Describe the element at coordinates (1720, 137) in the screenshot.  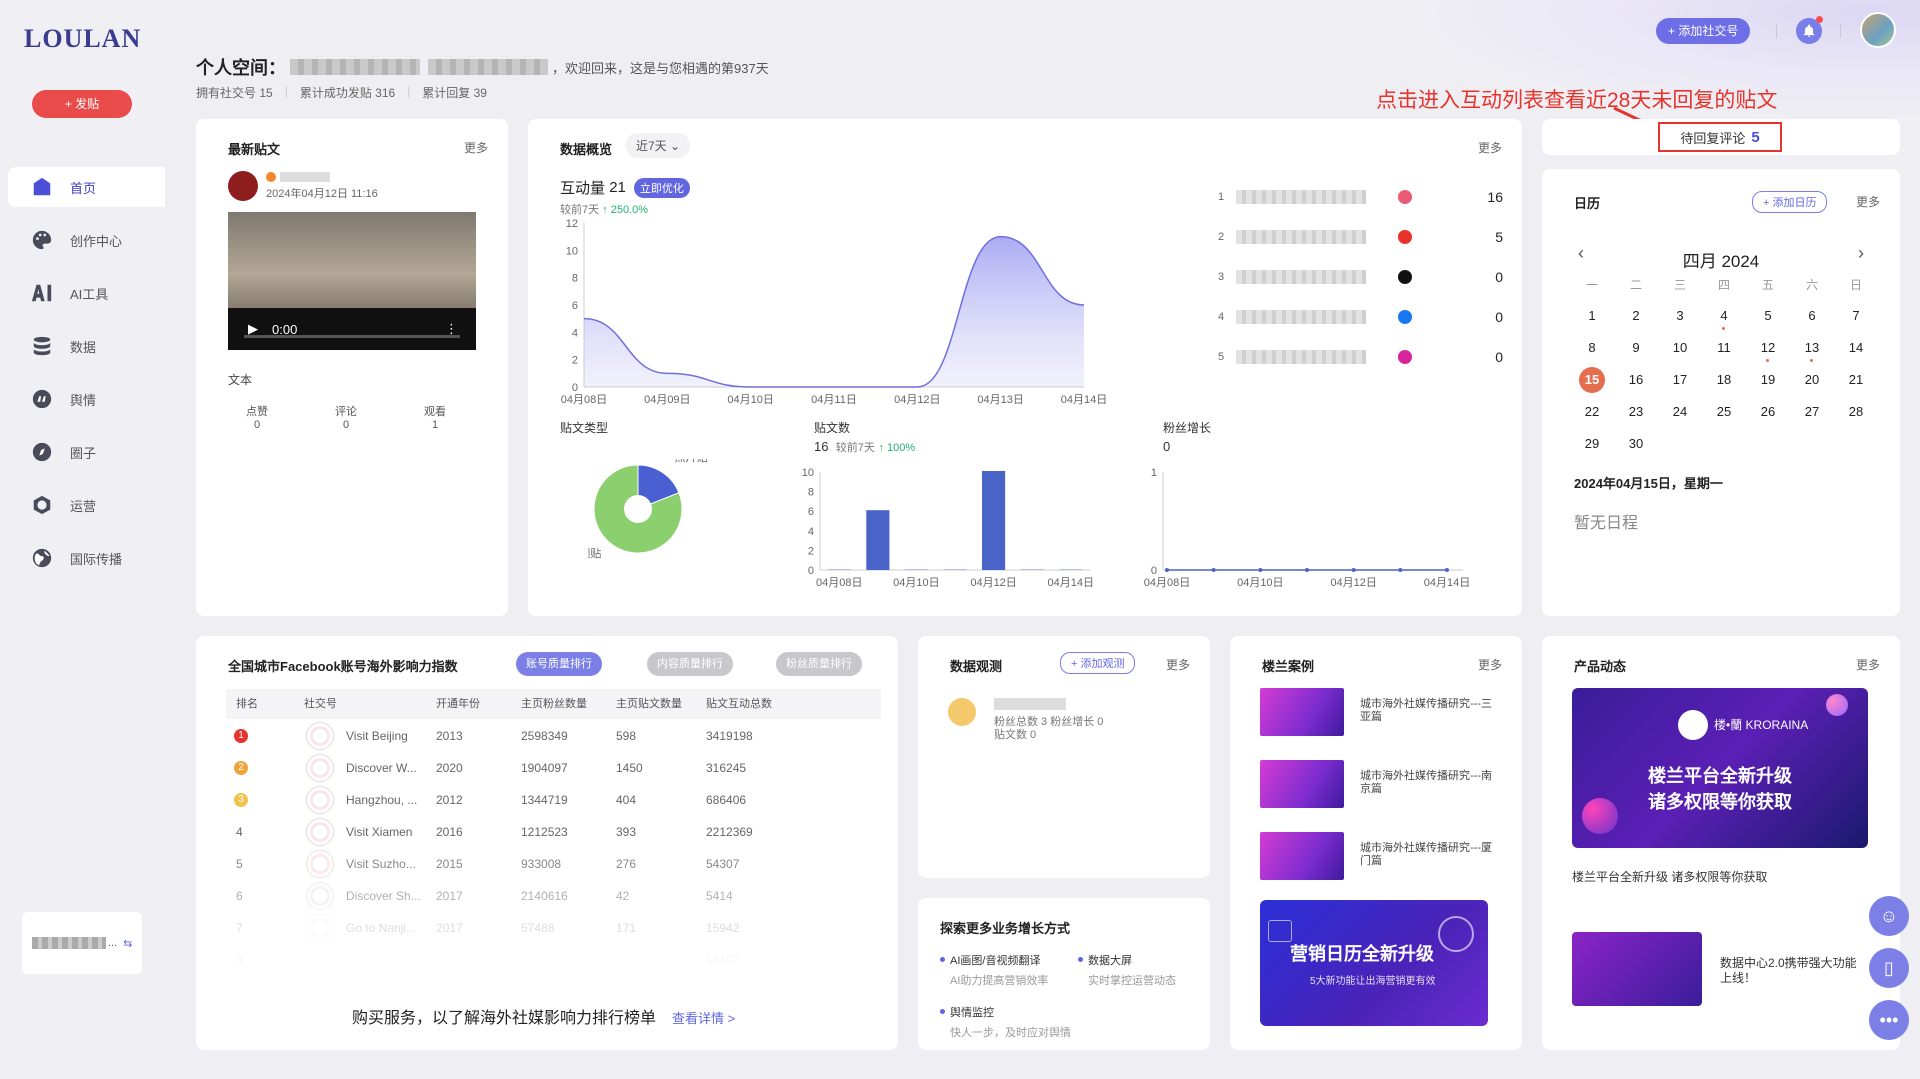
I see `pending-replies-button: 待回复评论 5` at that location.